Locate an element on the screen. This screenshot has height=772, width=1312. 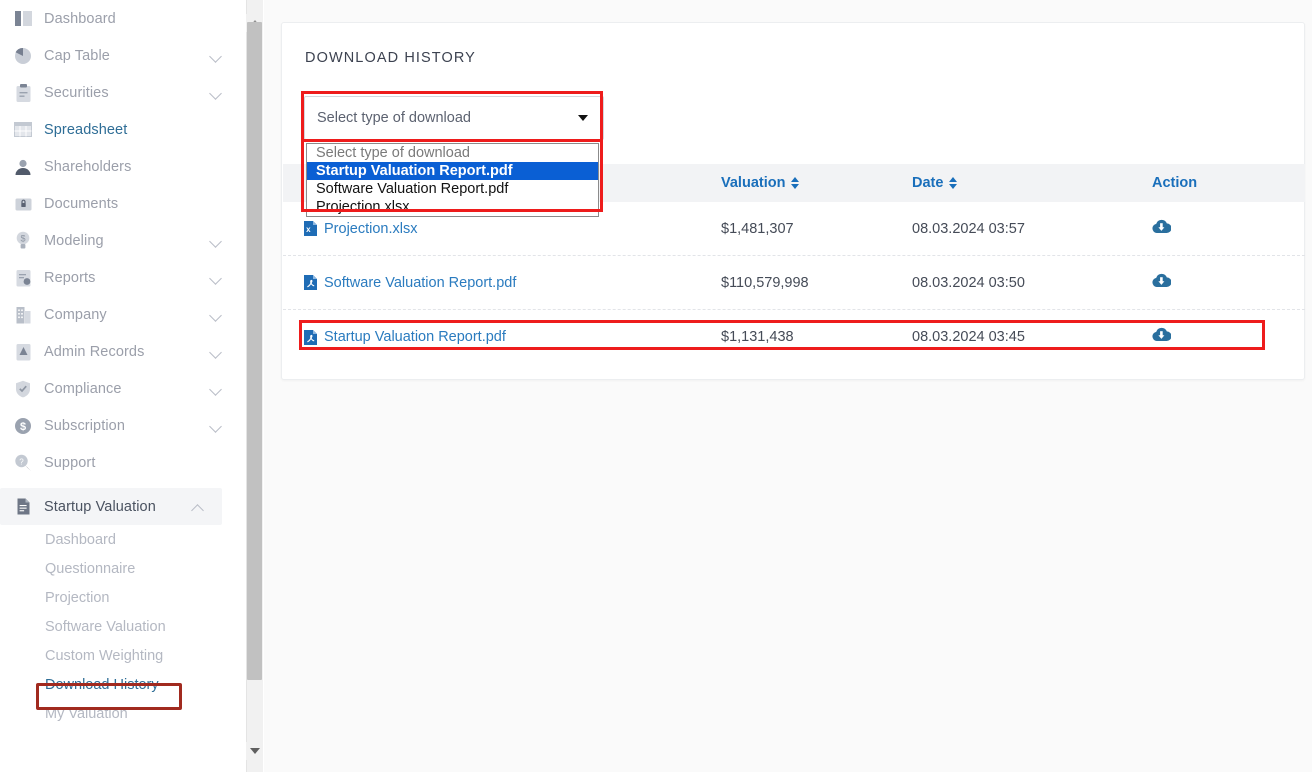
sidebar-item-shareholders: Shareholders is located at coordinates (120, 166).